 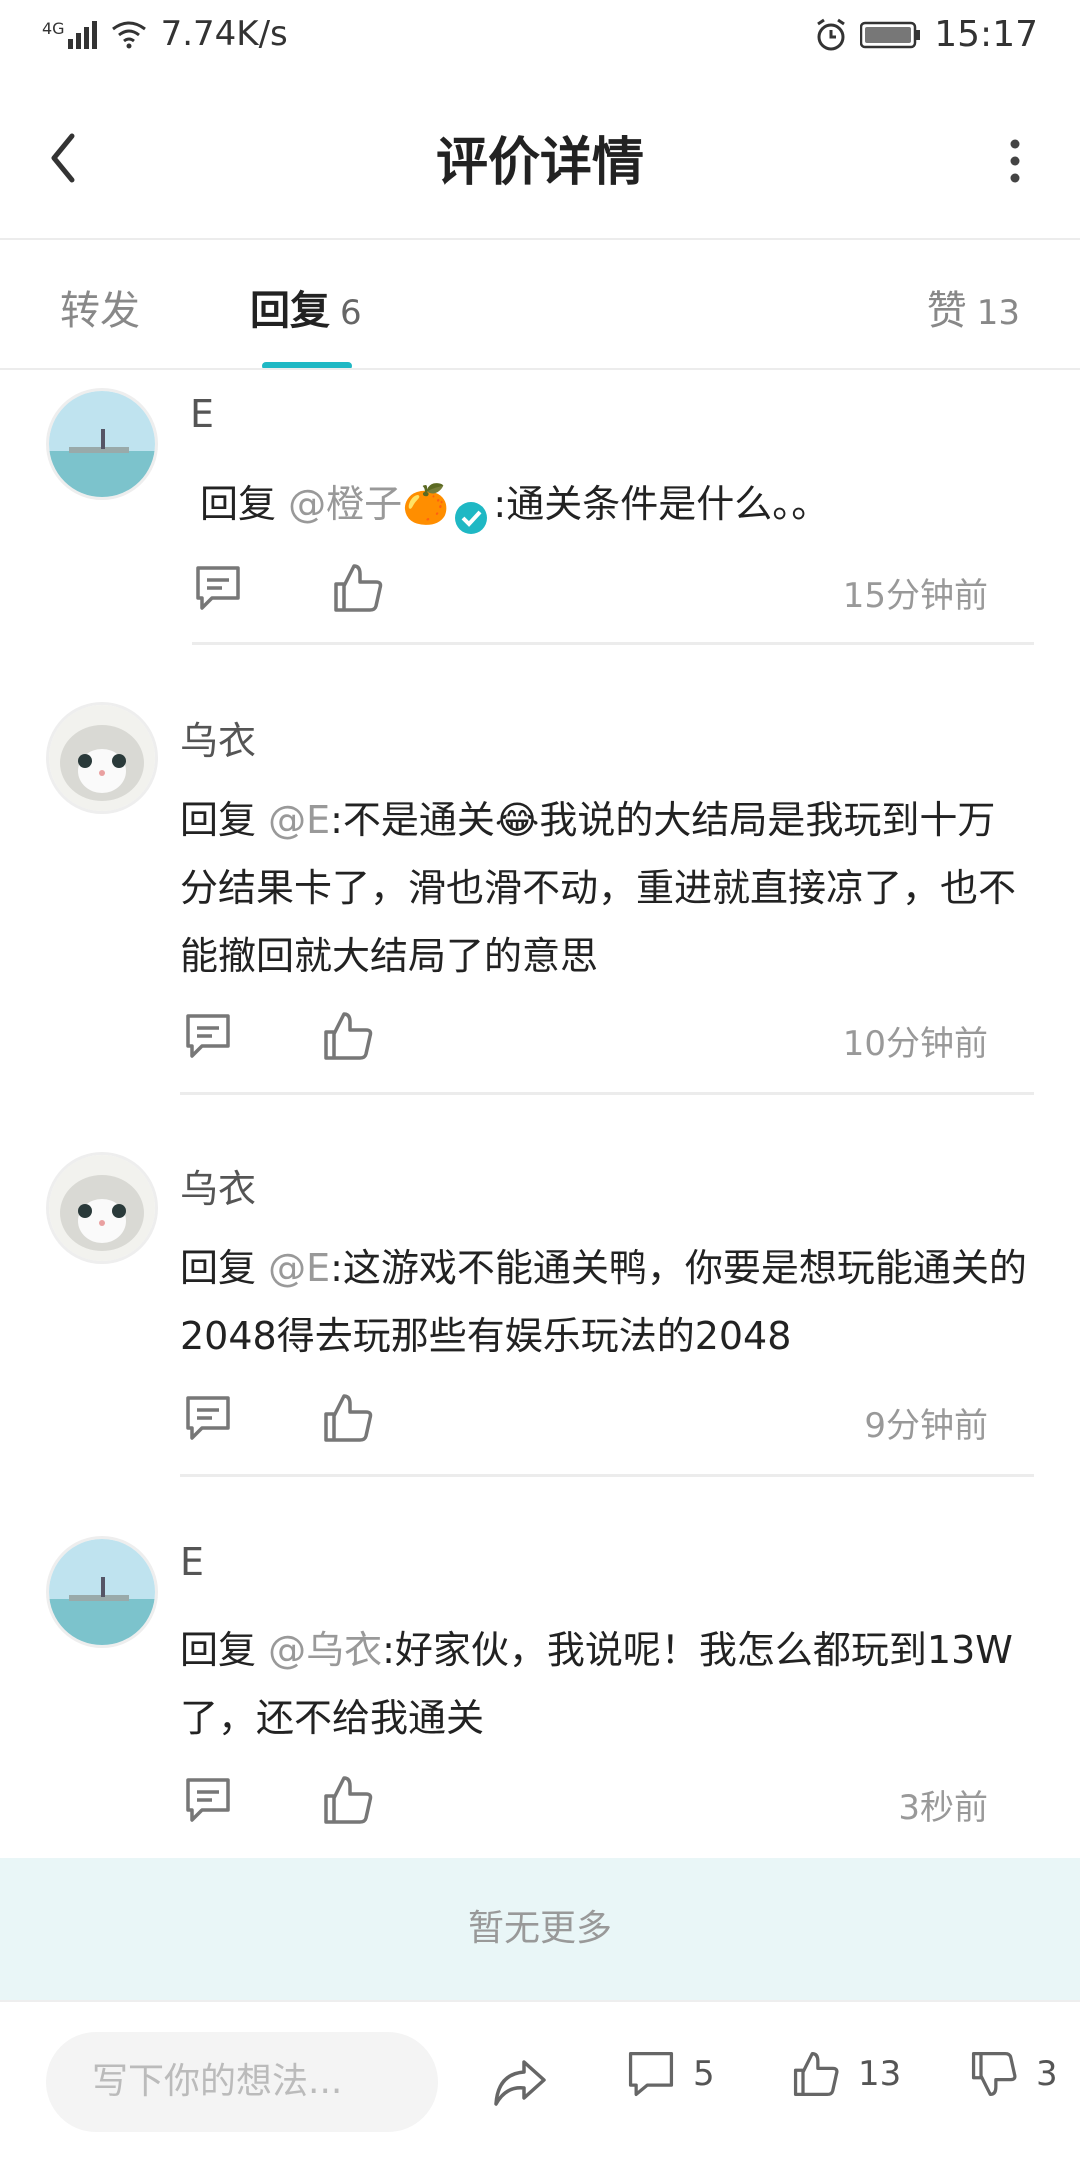 What do you see at coordinates (994, 2074) in the screenshot?
I see `thumb-down-icon` at bounding box center [994, 2074].